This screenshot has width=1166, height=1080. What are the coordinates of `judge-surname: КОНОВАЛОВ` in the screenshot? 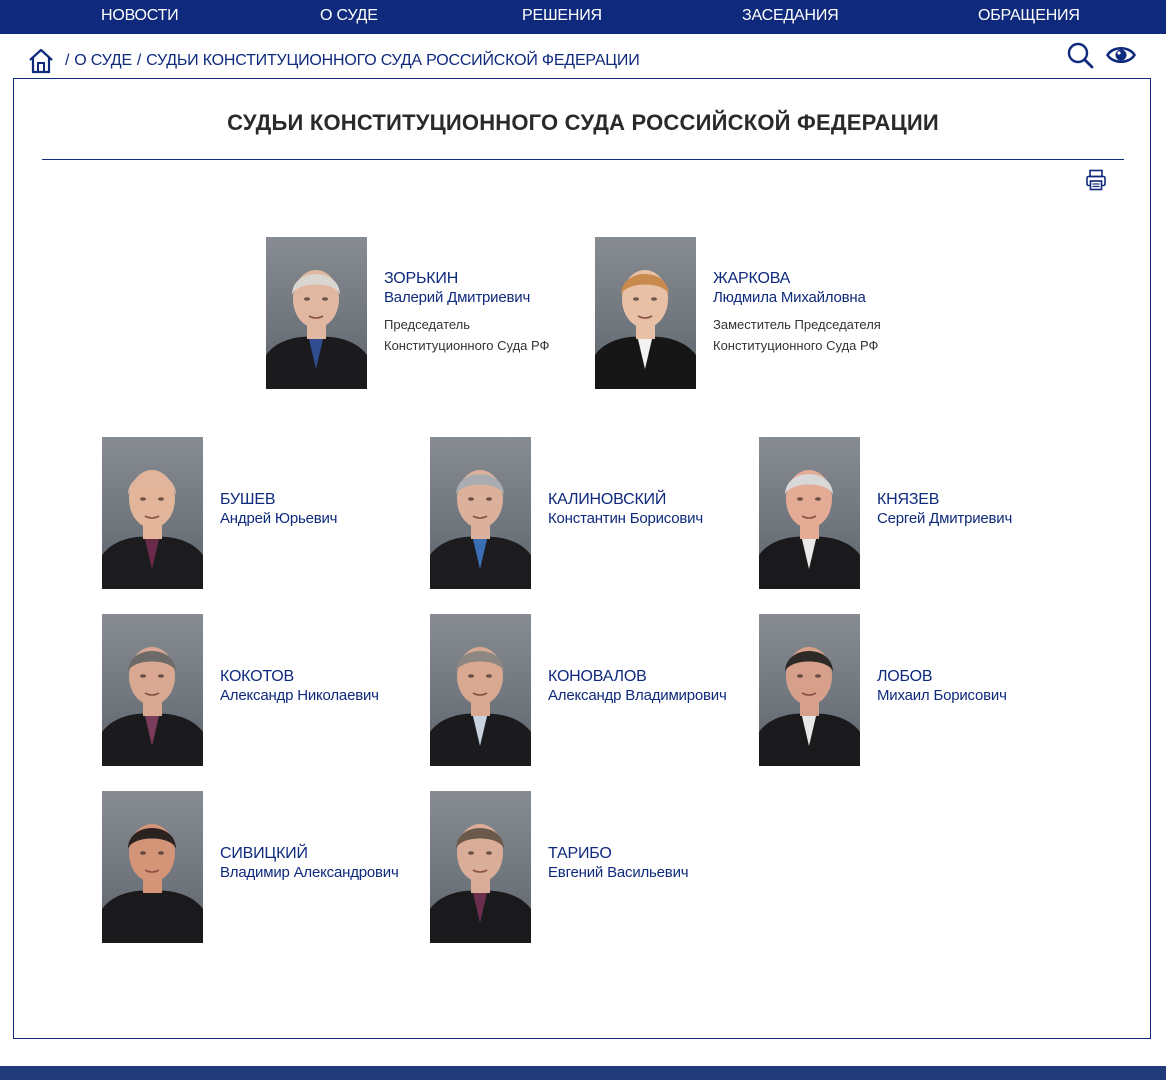 It's located at (637, 676).